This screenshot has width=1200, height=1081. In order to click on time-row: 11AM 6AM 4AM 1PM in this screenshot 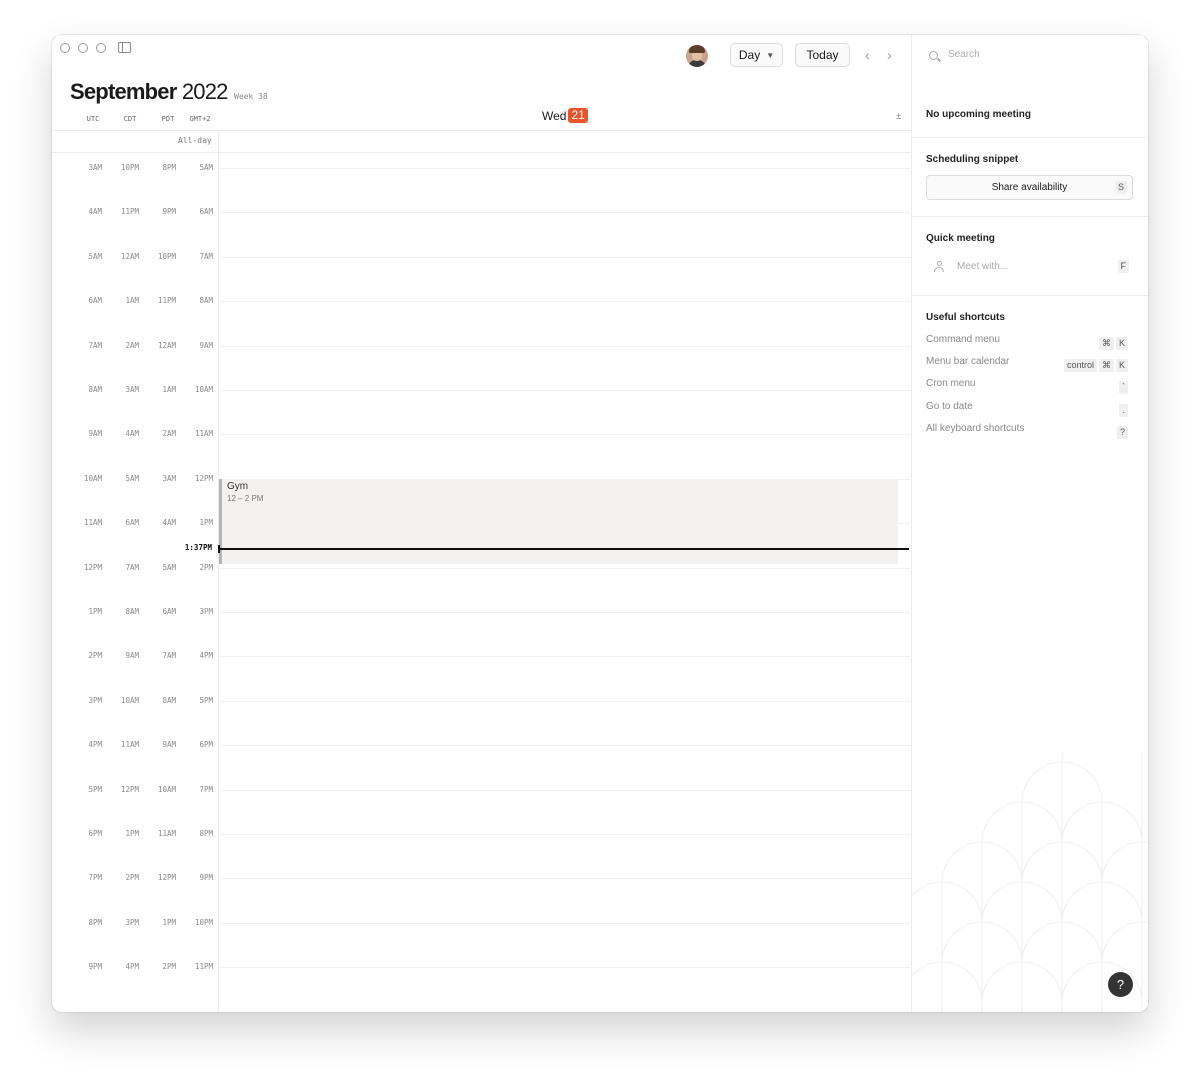, I will do `click(135, 523)`.